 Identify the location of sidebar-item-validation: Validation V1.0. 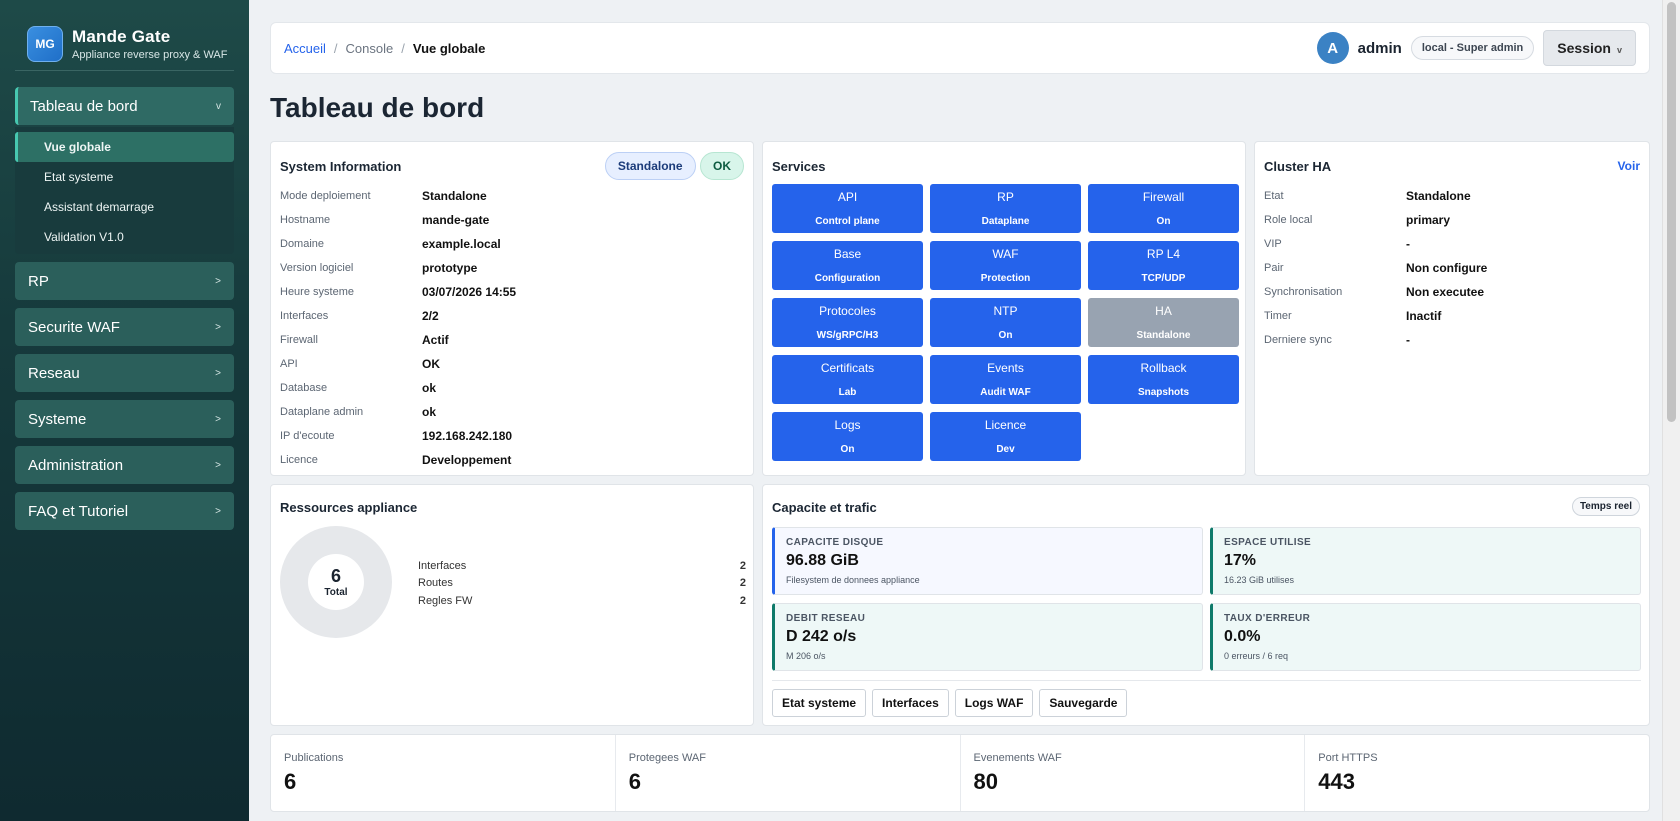
(124, 237).